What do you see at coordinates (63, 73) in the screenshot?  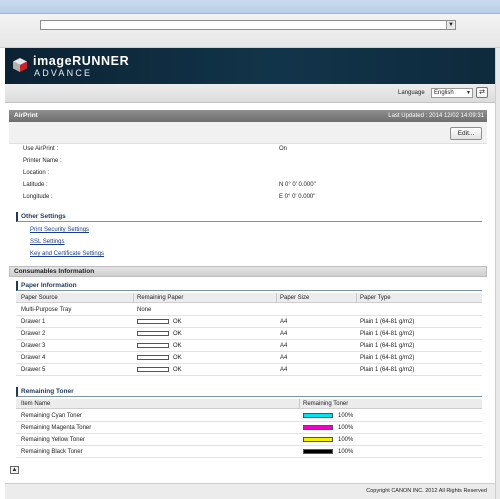 I see `brand-subtitle: ADVANCE` at bounding box center [63, 73].